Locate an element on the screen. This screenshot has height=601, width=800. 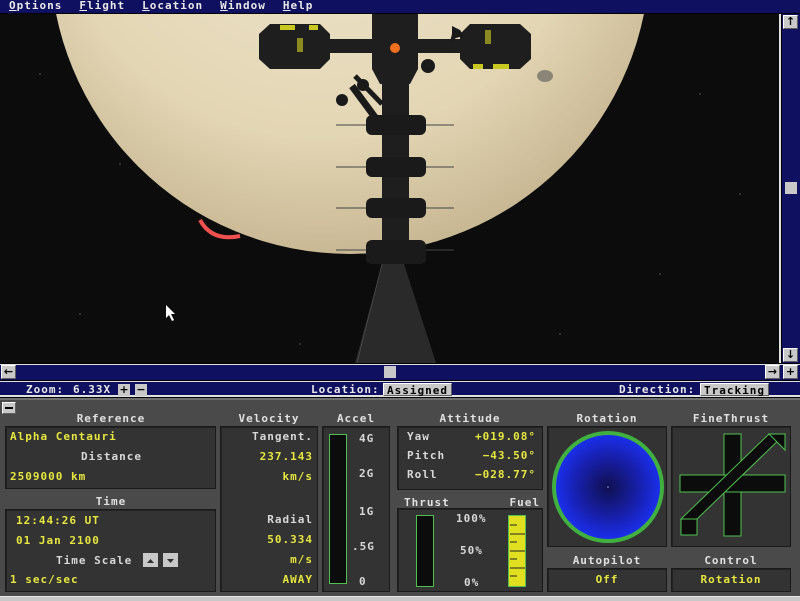
attitude-heading-text: Attitude is located at coordinates (470, 418).